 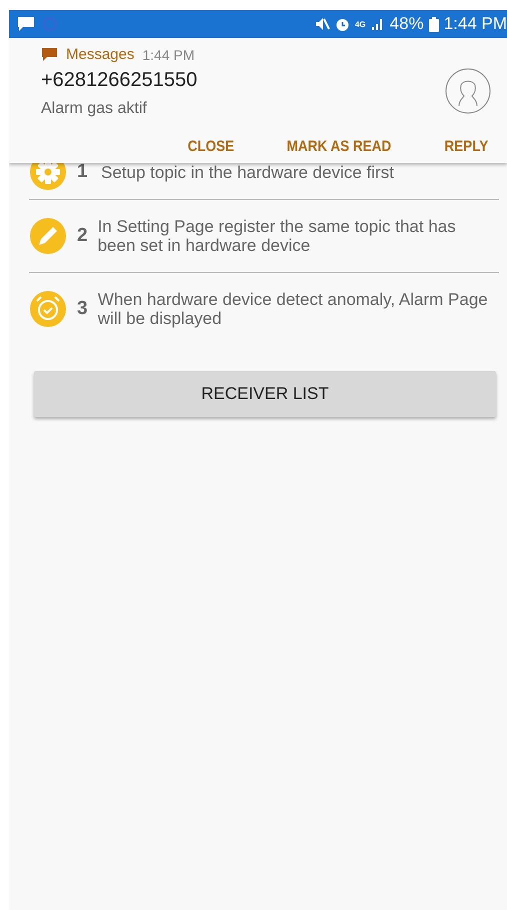 What do you see at coordinates (433, 24) in the screenshot?
I see `battery-icon` at bounding box center [433, 24].